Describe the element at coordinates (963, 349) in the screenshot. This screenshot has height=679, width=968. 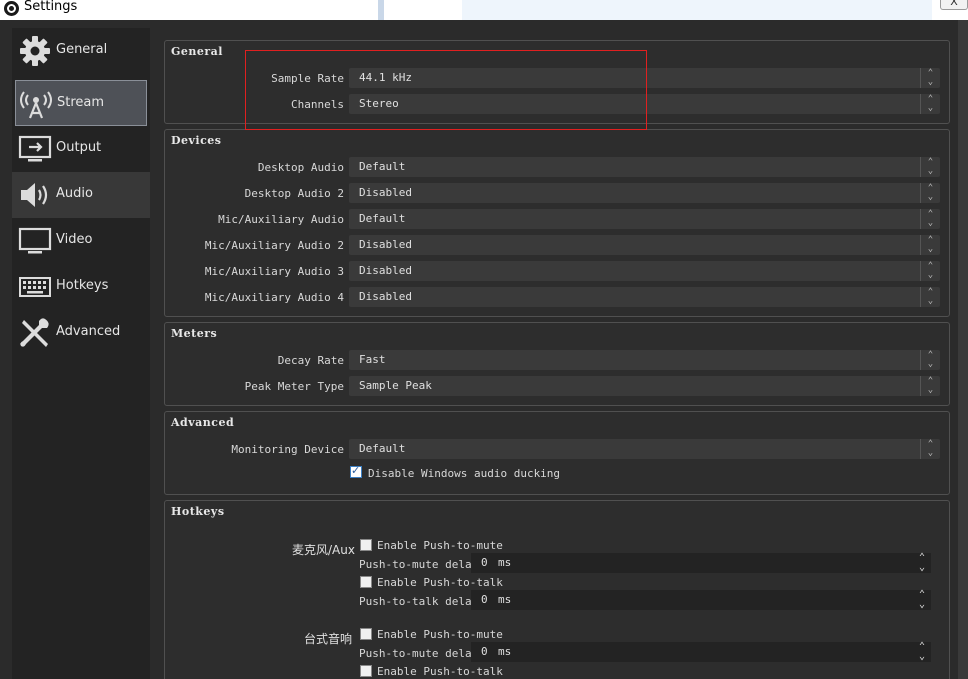
I see `scrollbar` at that location.